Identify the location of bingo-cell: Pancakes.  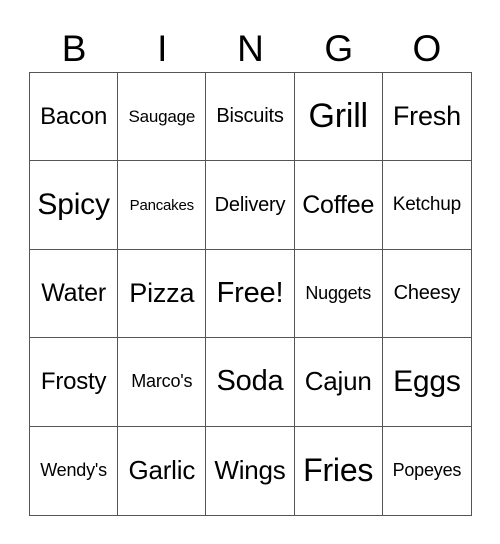
(162, 205).